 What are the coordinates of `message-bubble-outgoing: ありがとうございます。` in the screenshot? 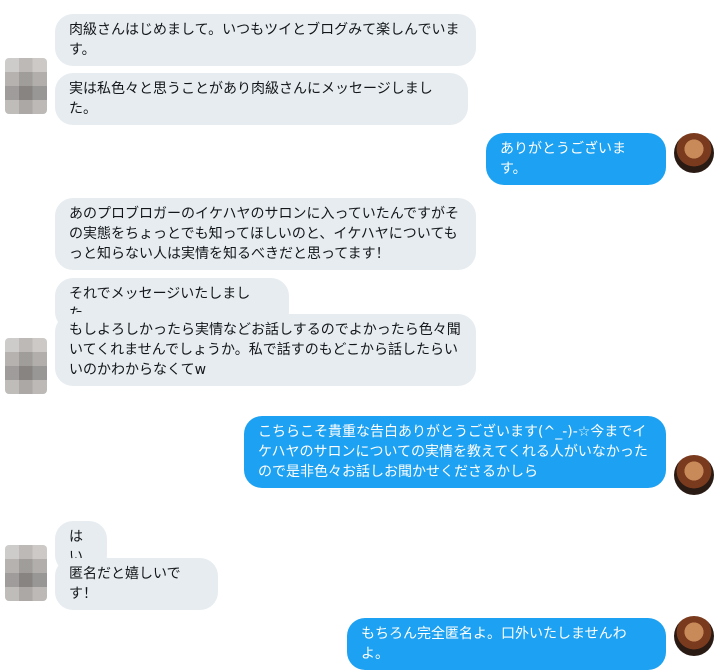 It's located at (576, 159).